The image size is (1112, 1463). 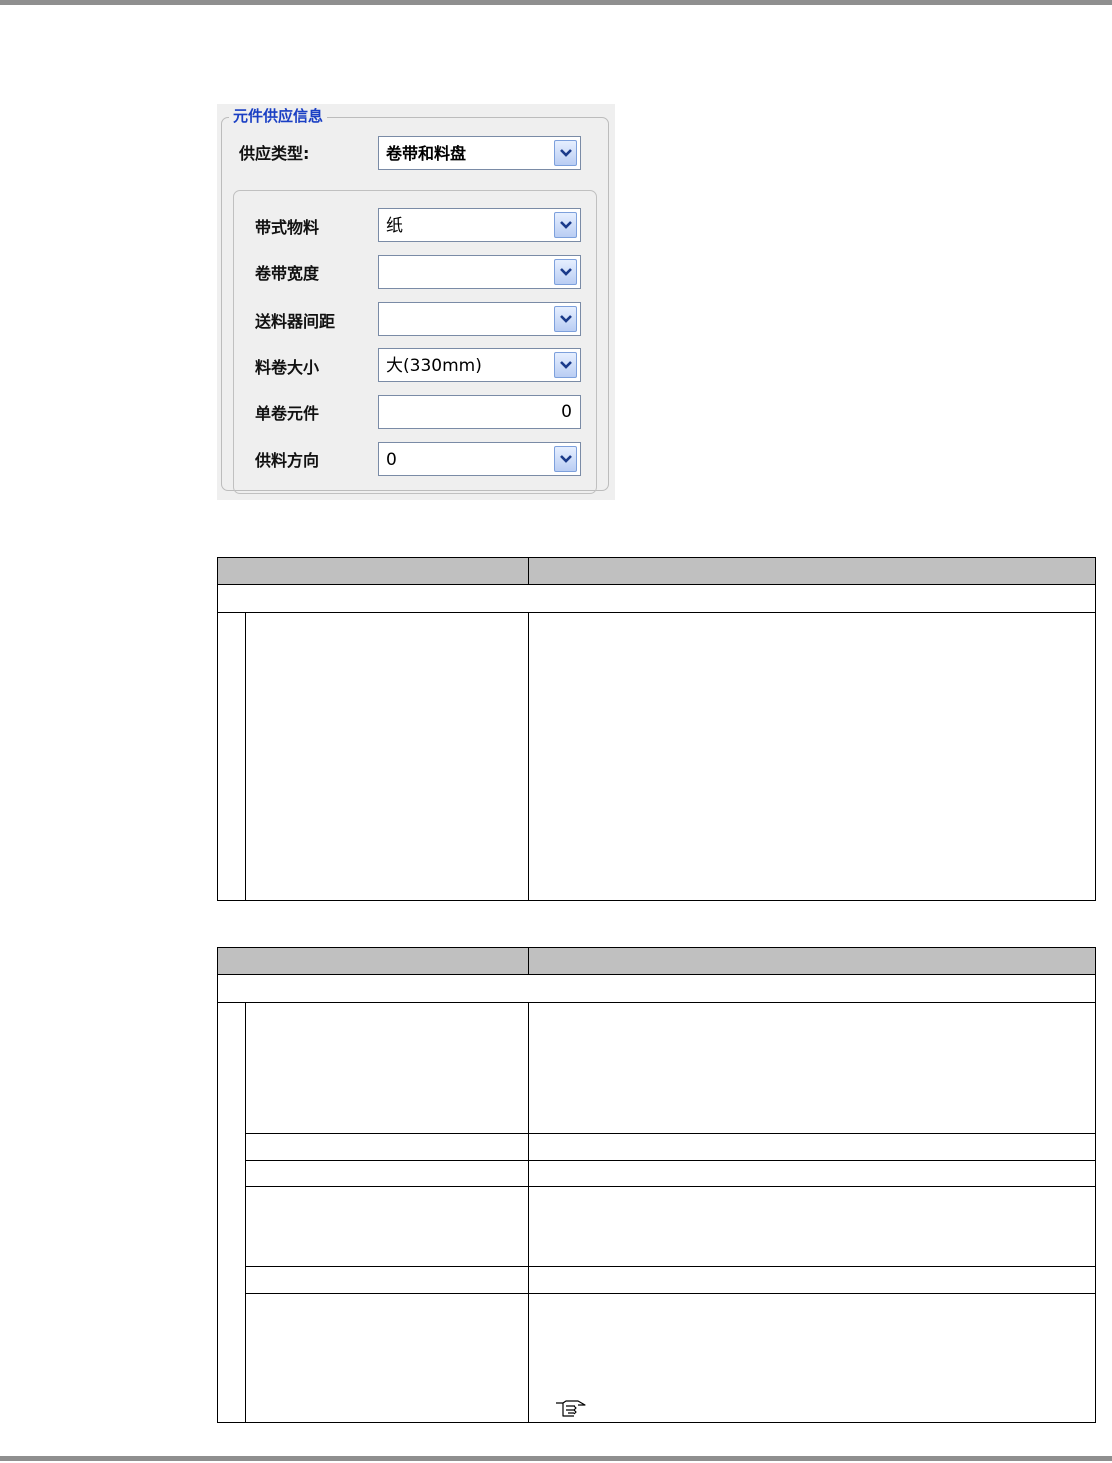 I want to click on feed-direction-value: 0, so click(x=391, y=460).